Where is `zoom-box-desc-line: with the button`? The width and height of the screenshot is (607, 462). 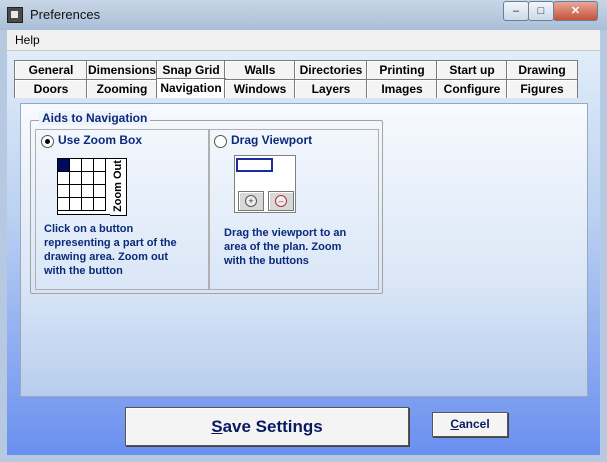 zoom-box-desc-line: with the button is located at coordinates (83, 271).